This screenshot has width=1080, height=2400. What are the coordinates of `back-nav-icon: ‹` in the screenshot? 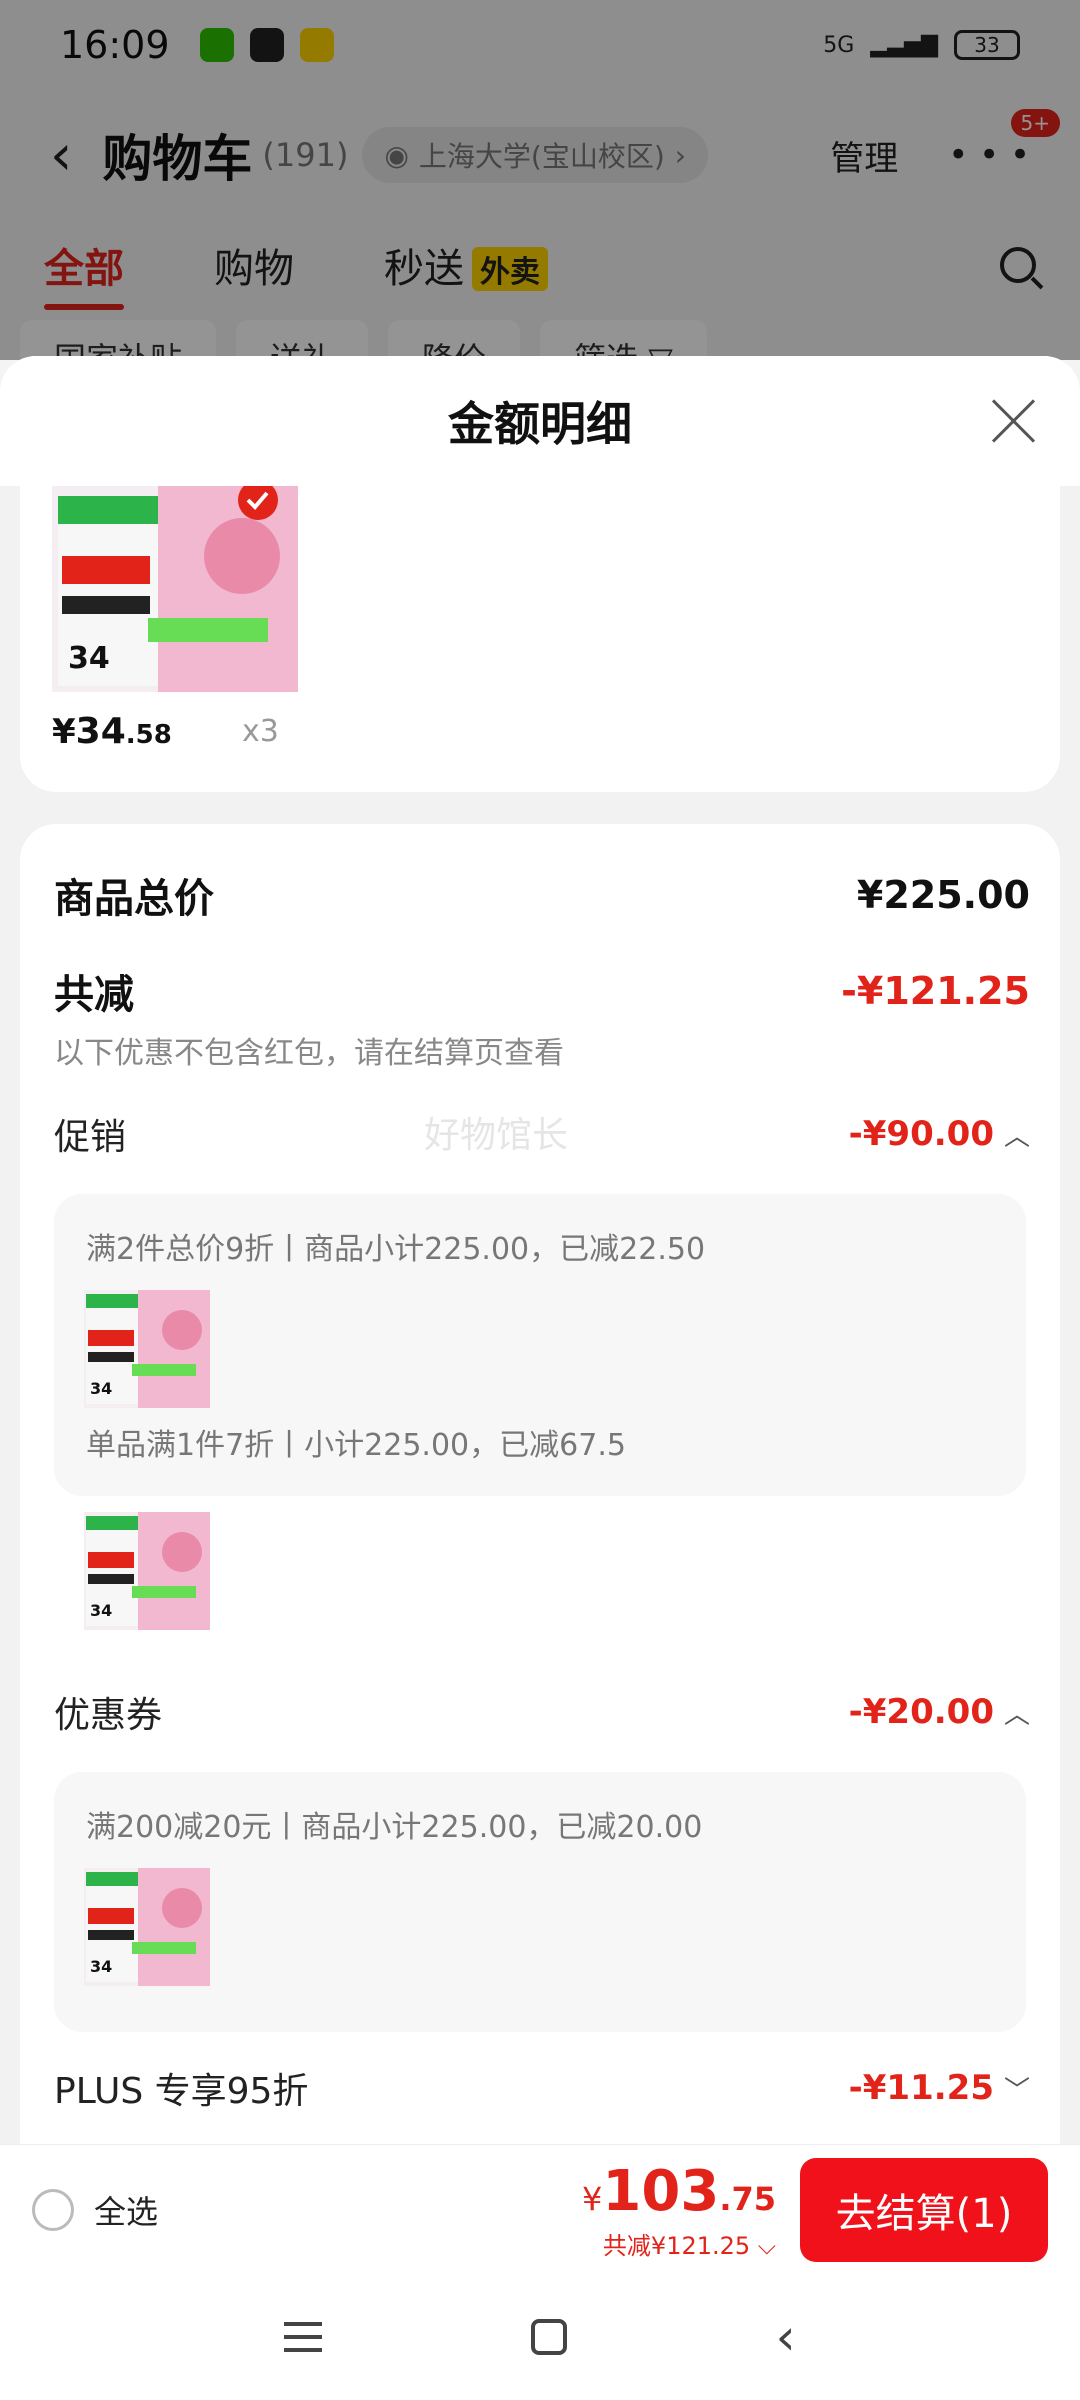 It's located at (786, 2337).